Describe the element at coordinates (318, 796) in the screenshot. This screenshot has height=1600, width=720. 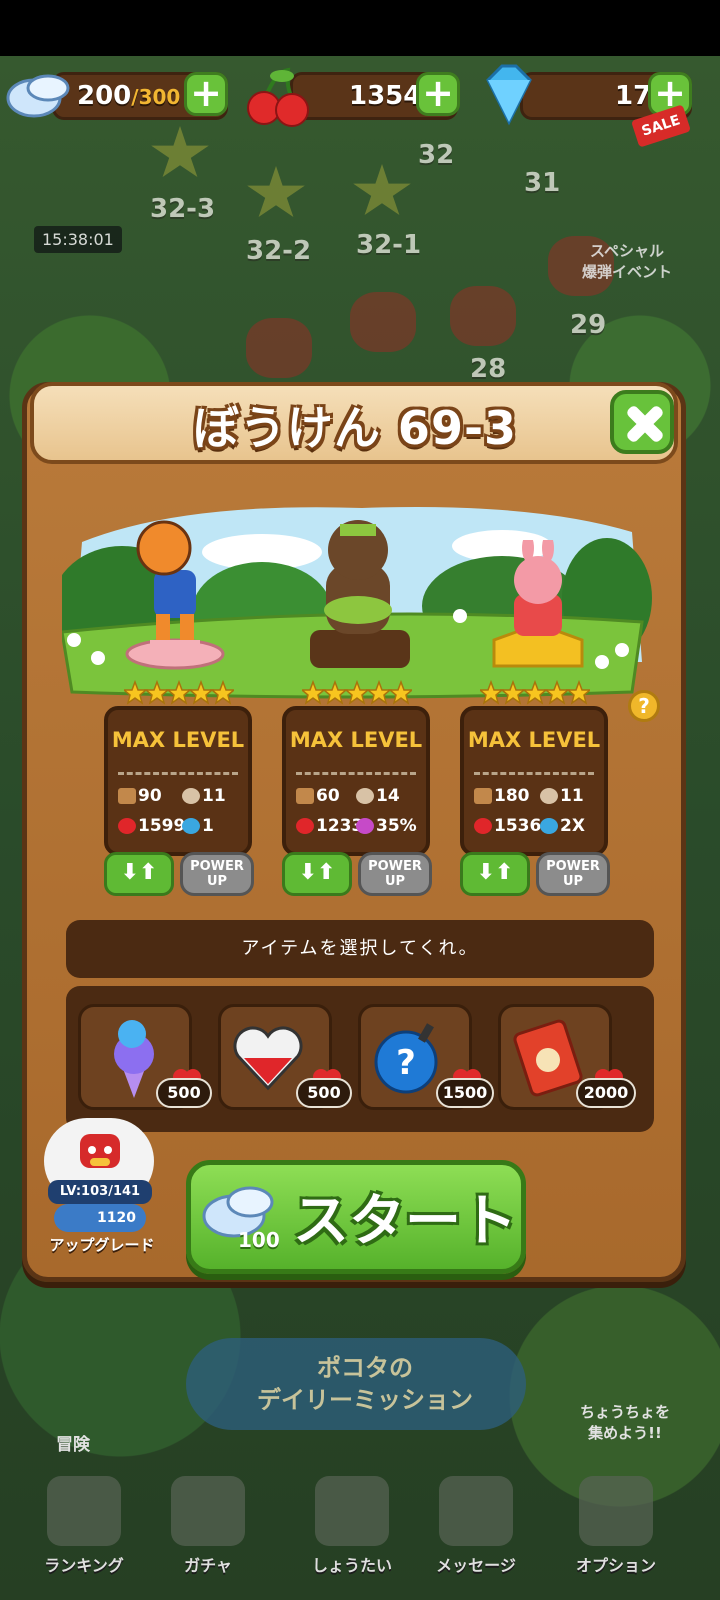
I see `attack-stat: 60` at that location.